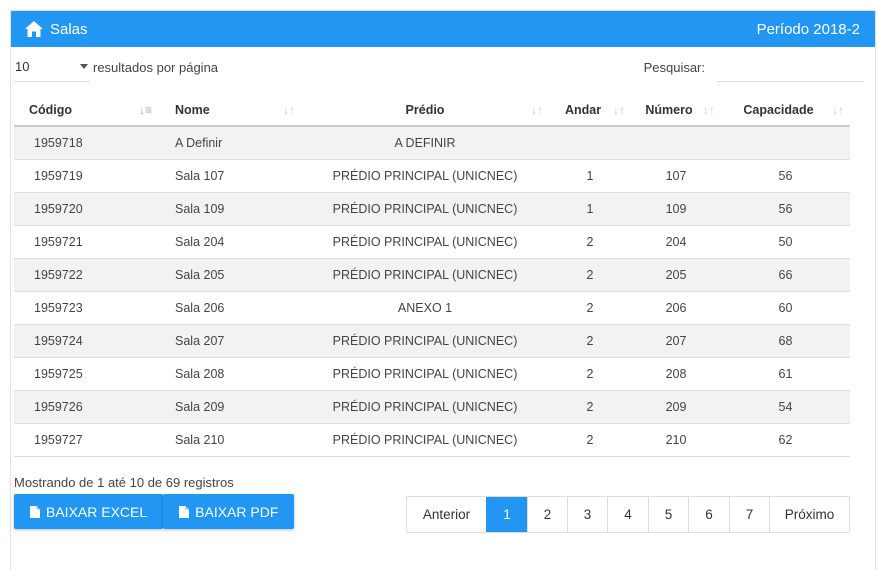 The height and width of the screenshot is (570, 878). I want to click on page-length-value: 10, so click(22, 66).